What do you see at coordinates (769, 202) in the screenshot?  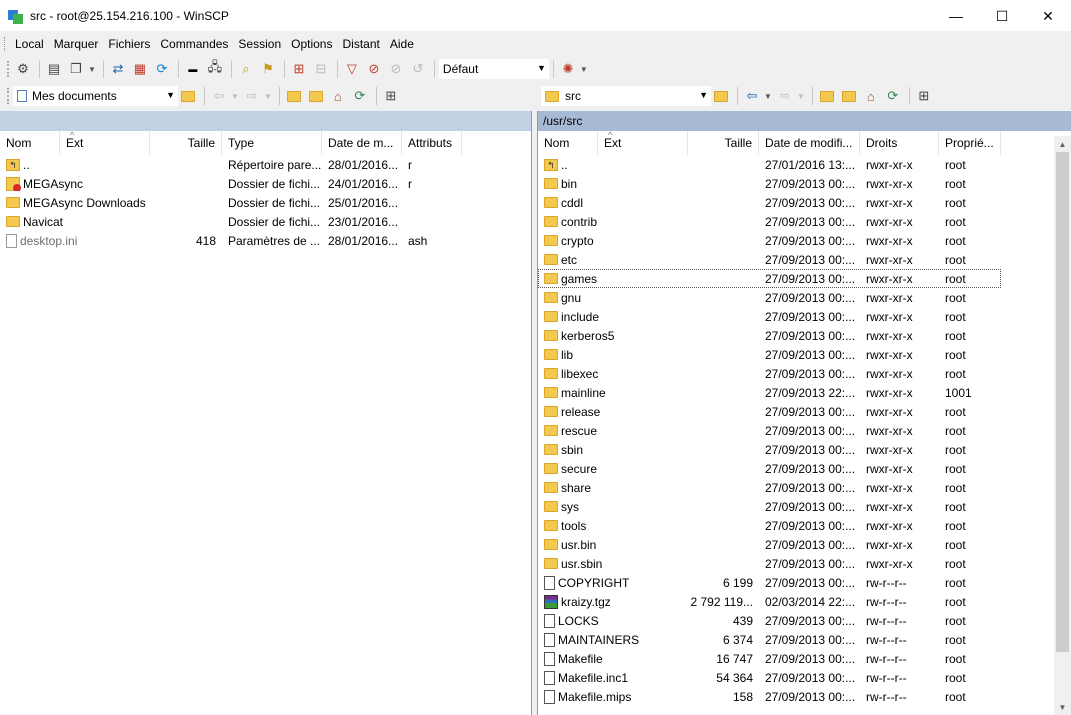 I see `folder-row: cddl 27/09/2013 00:... rwxr-xr-x root` at bounding box center [769, 202].